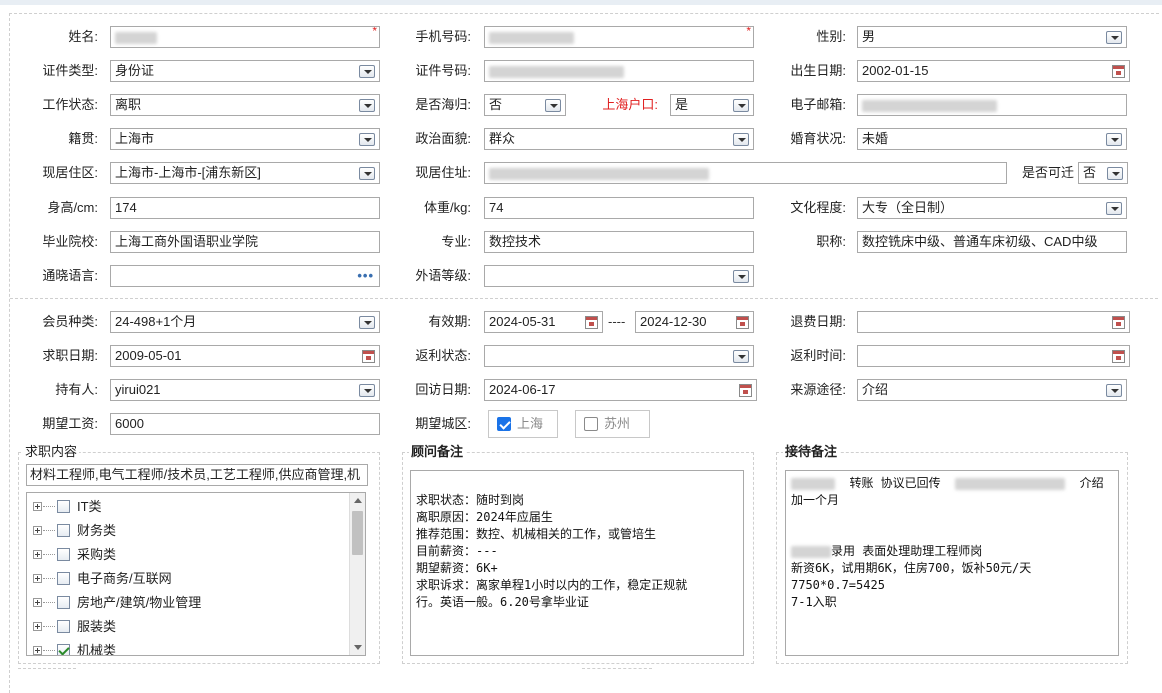  What do you see at coordinates (447, 207) in the screenshot?
I see `weight-label: 体重/kg:` at bounding box center [447, 207].